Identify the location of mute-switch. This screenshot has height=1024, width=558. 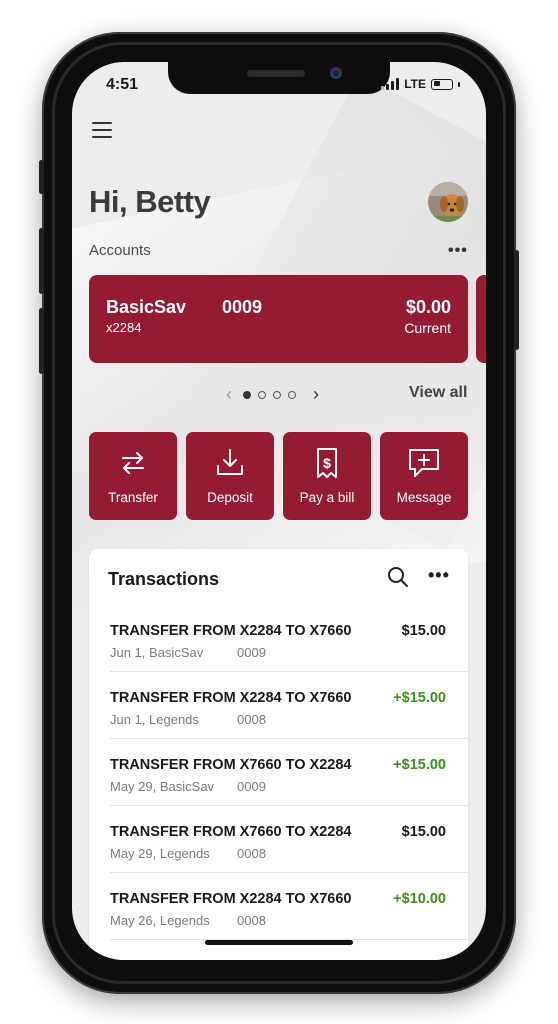
(41, 177).